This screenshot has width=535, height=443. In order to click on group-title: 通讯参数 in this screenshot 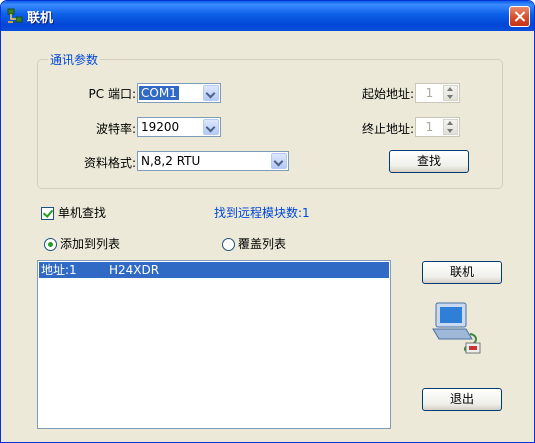, I will do `click(74, 59)`.